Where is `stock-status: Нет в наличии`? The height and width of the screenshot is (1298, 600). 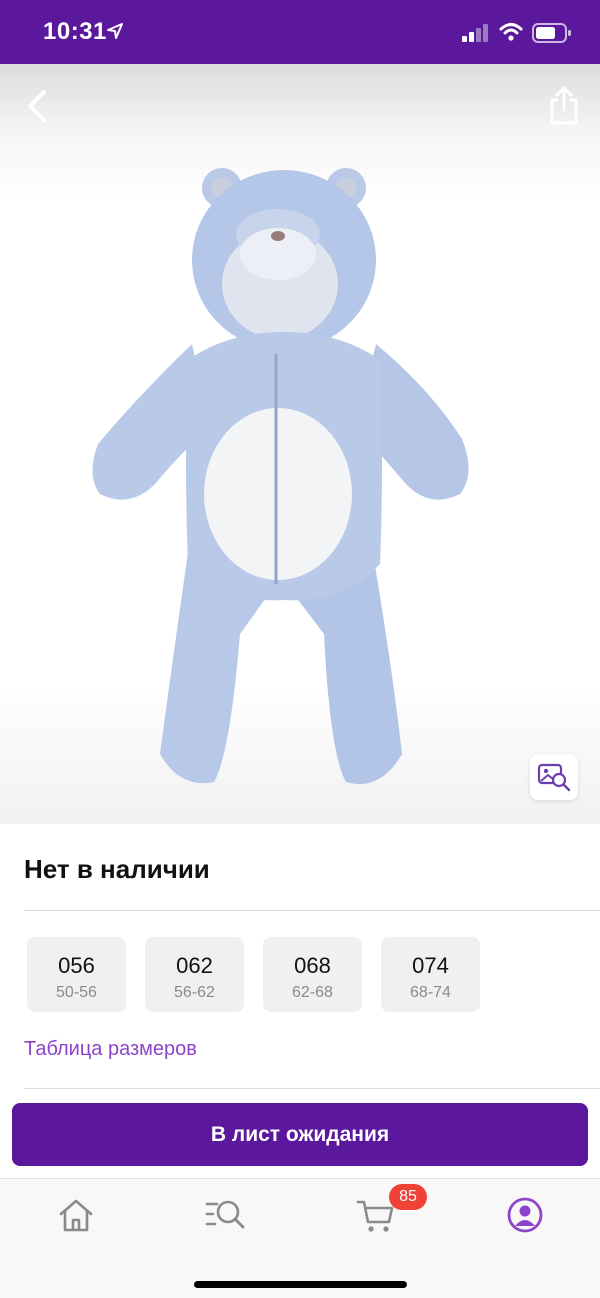 stock-status: Нет в наличии is located at coordinates (117, 869).